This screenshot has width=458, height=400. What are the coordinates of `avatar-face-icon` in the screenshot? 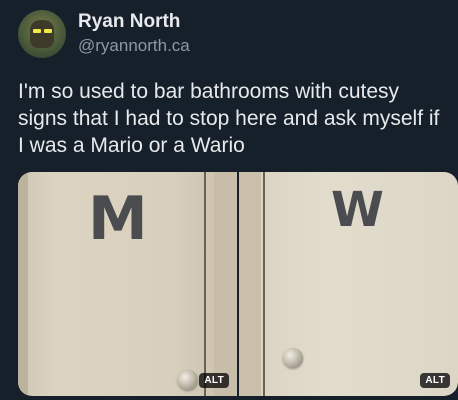 It's located at (42, 34).